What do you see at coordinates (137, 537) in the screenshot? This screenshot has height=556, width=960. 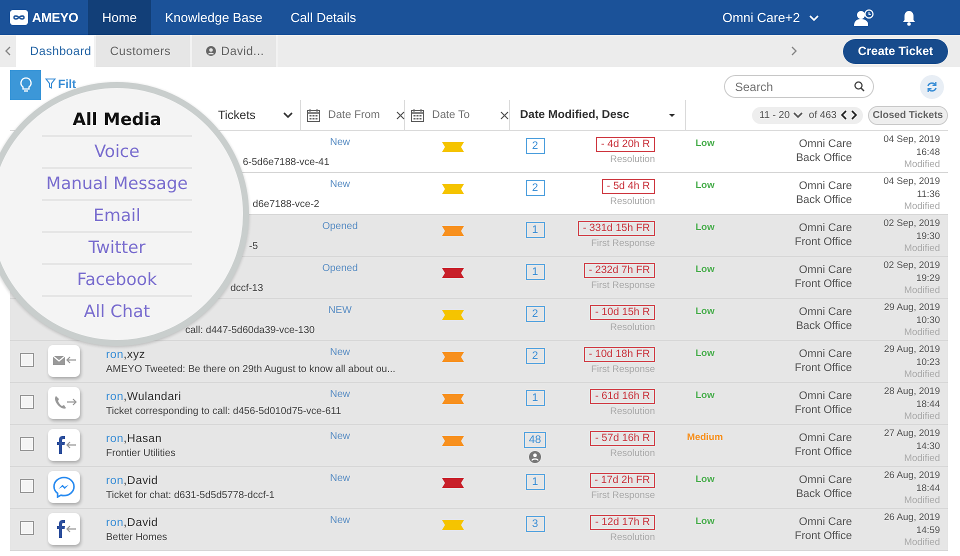 I see `ticket-subject: Better Homes` at bounding box center [137, 537].